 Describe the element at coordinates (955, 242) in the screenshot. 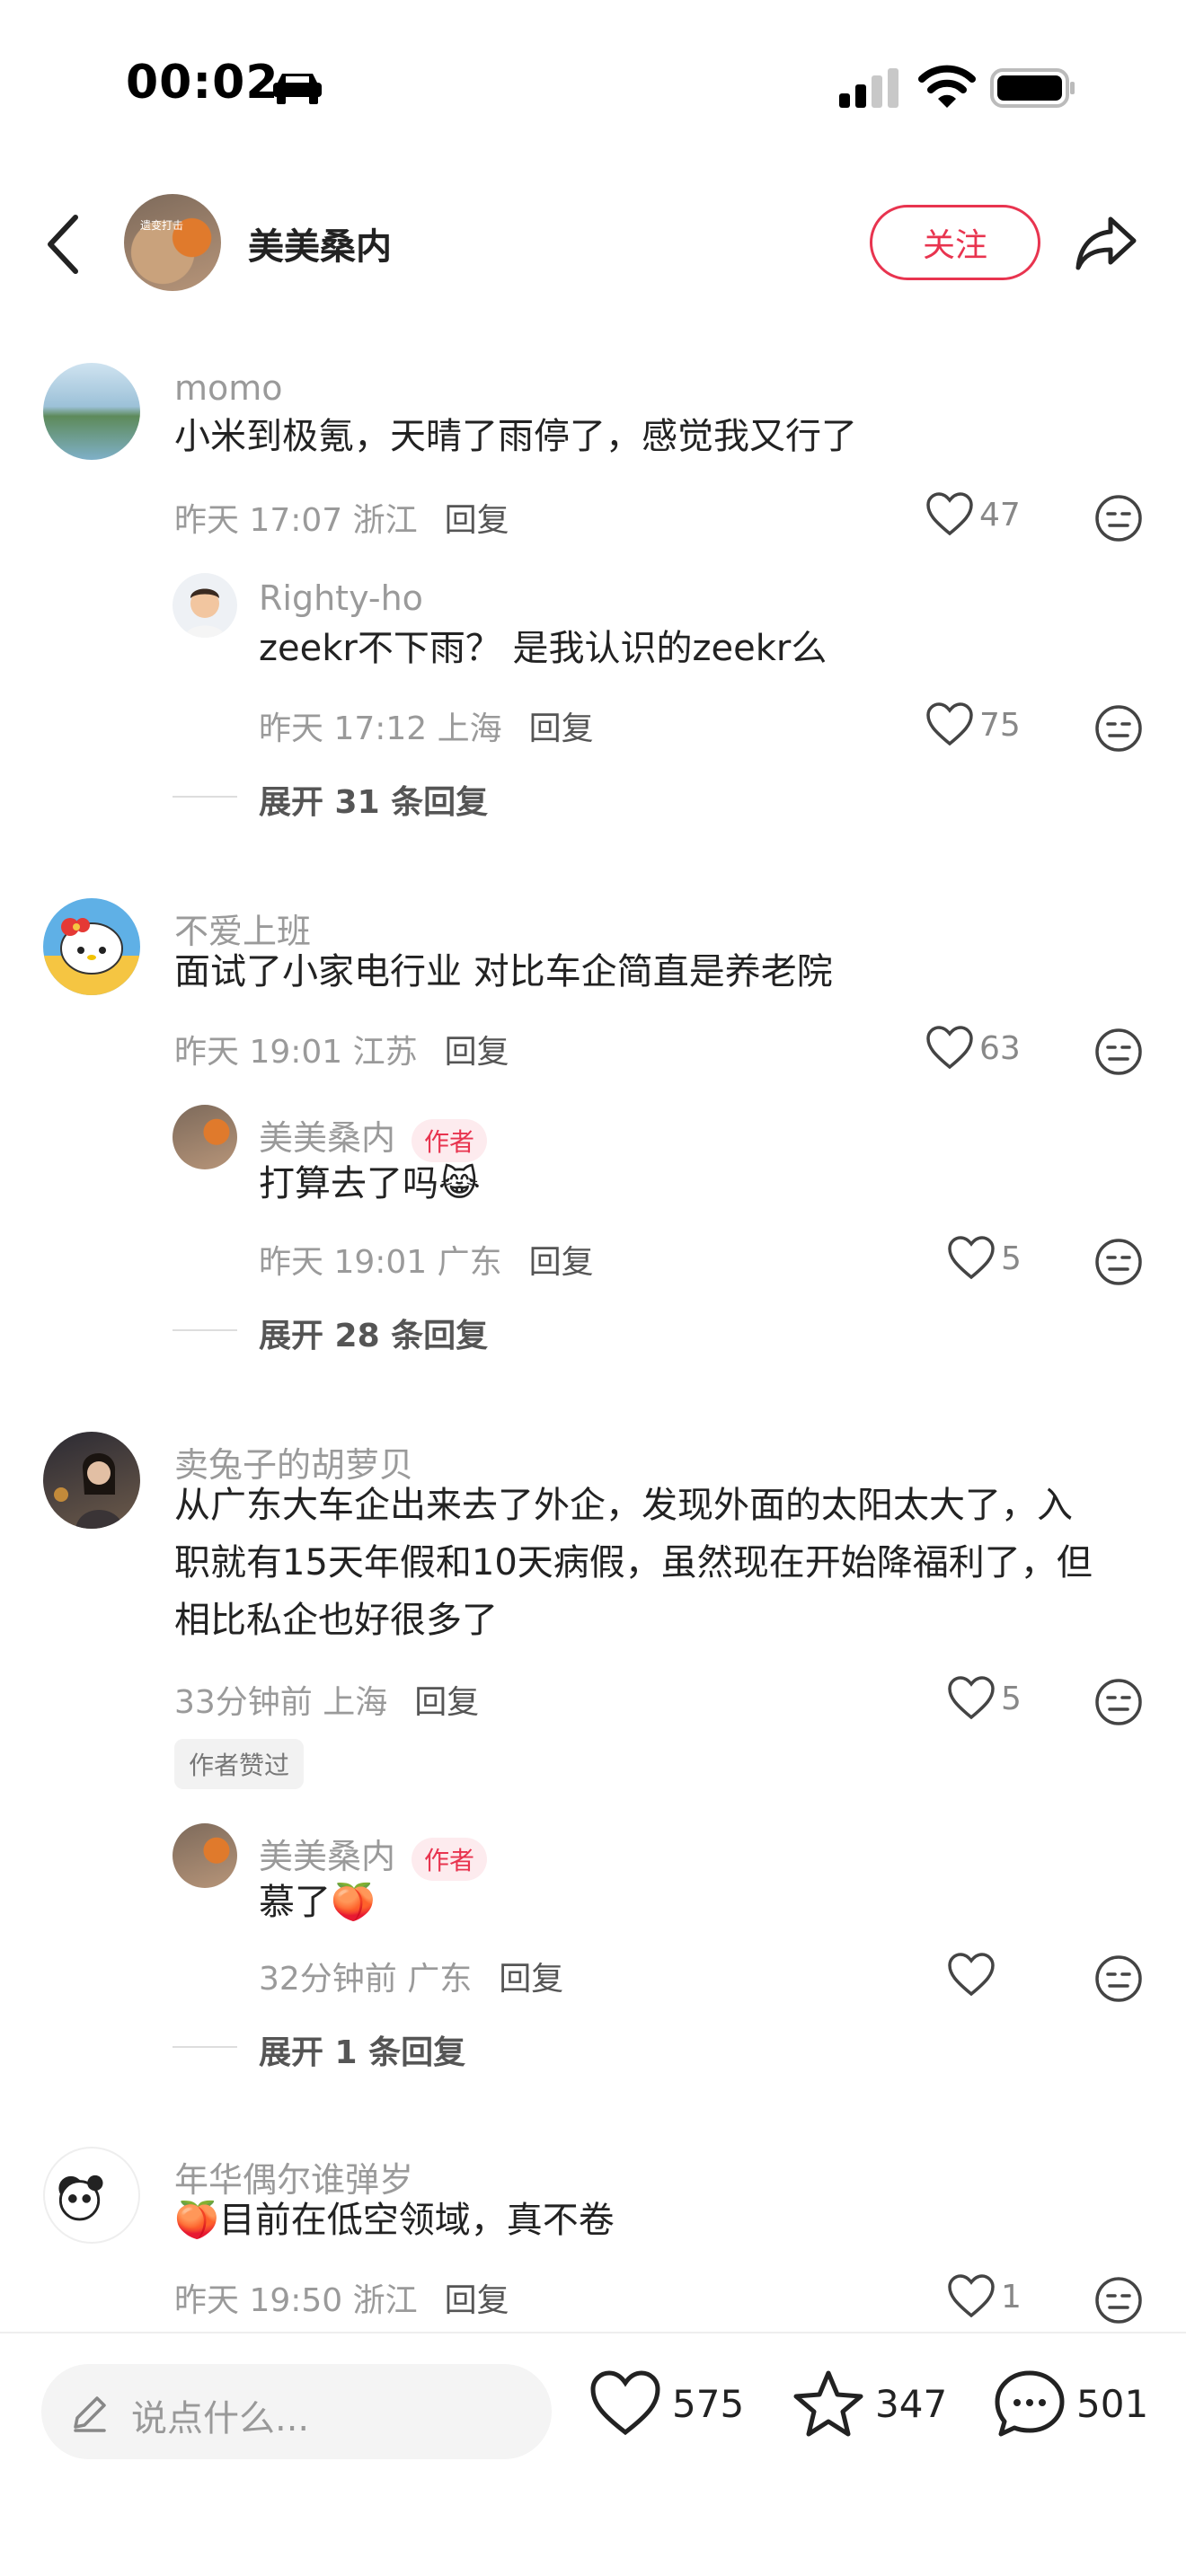

I see `follow-button: 关注` at that location.